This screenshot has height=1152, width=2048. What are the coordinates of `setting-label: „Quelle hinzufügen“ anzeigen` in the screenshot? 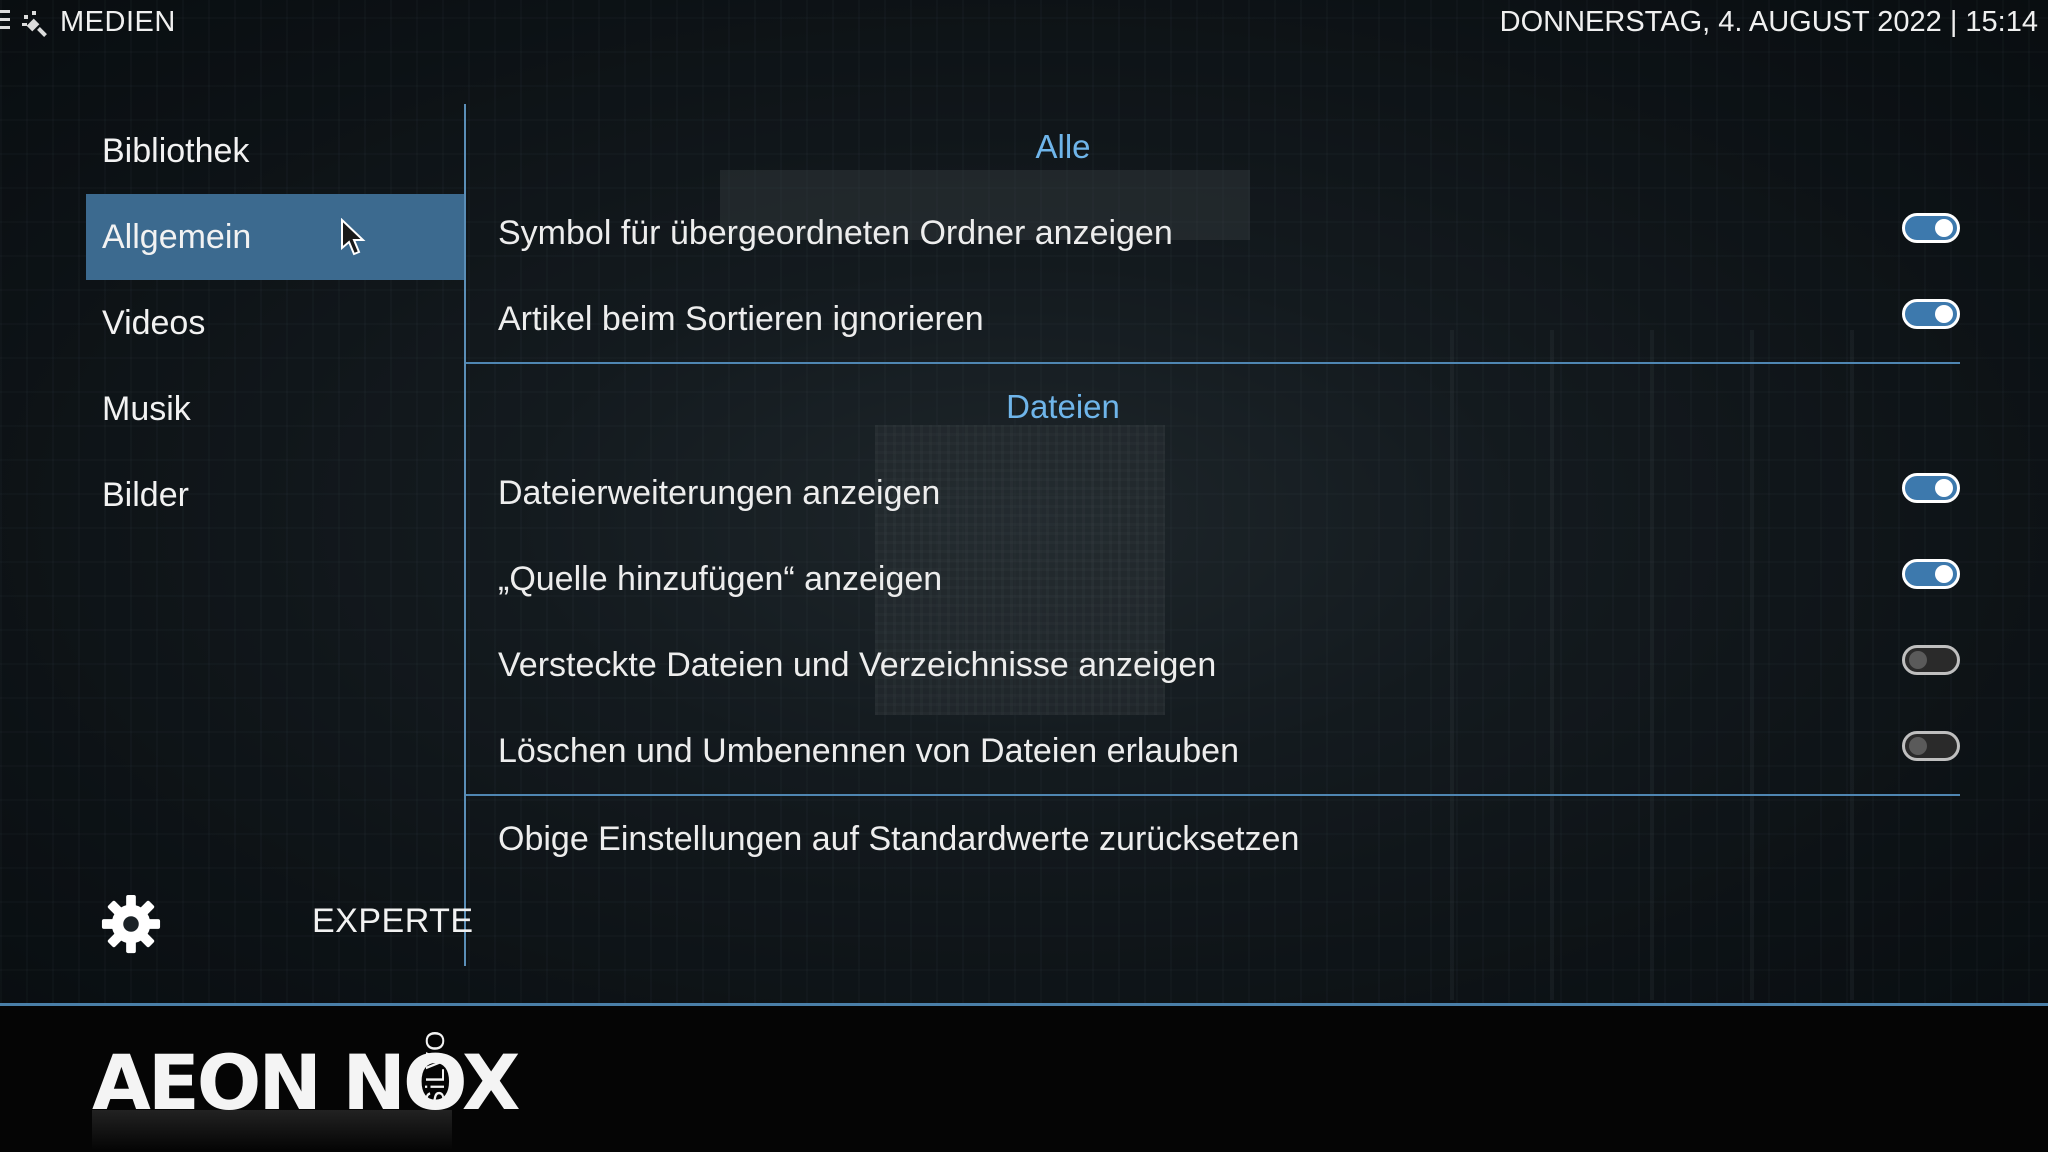 It's located at (720, 579).